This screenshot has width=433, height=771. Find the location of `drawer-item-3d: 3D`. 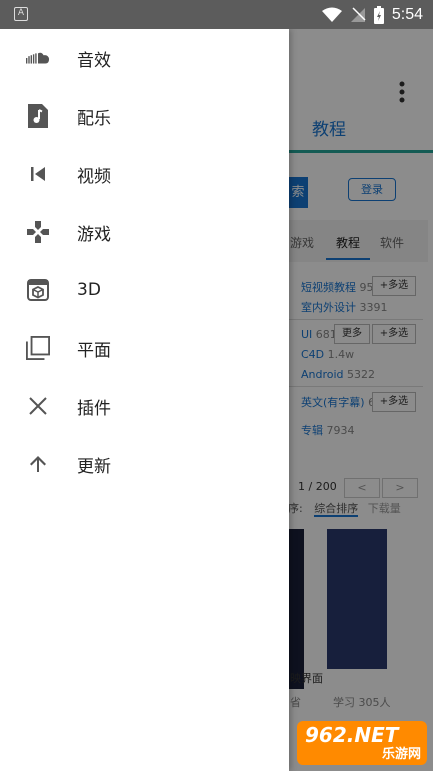

drawer-item-3d: 3D is located at coordinates (144, 290).